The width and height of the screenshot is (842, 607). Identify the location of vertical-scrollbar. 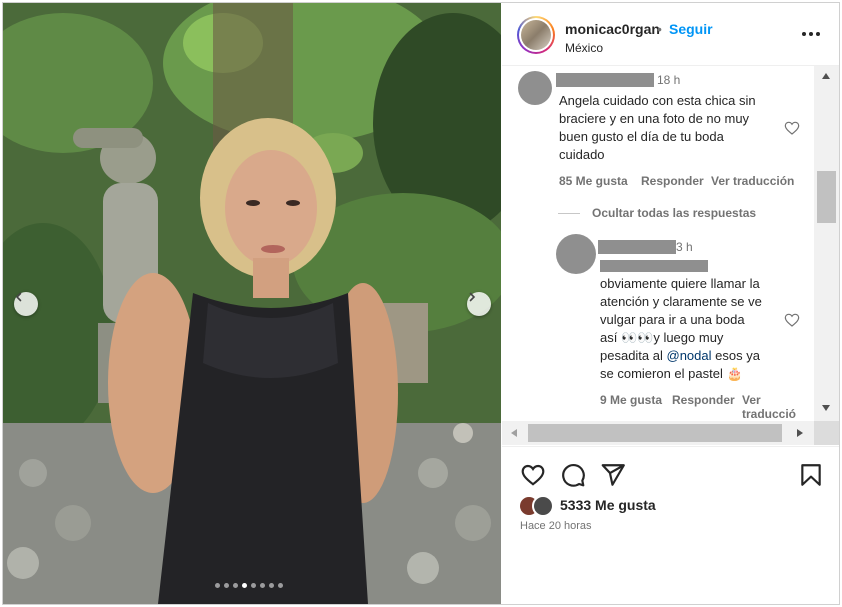
(826, 243).